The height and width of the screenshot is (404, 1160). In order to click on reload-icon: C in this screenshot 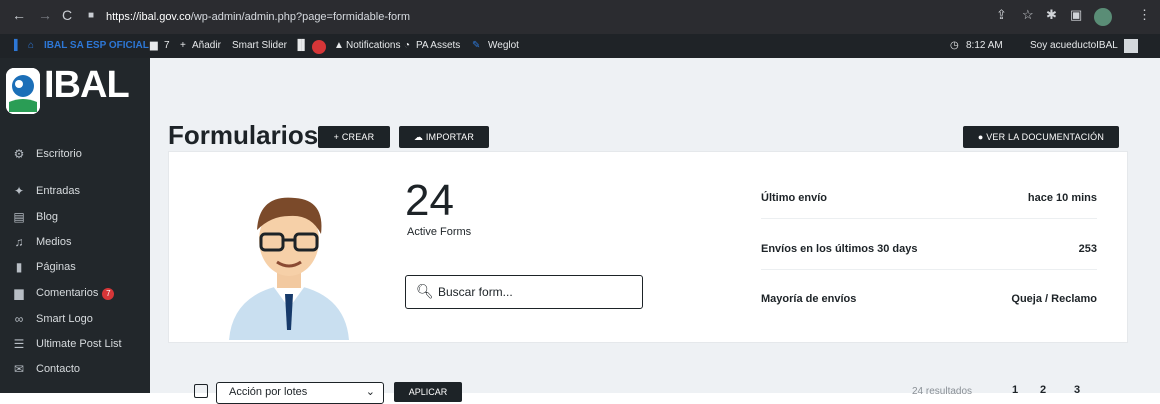, I will do `click(67, 15)`.